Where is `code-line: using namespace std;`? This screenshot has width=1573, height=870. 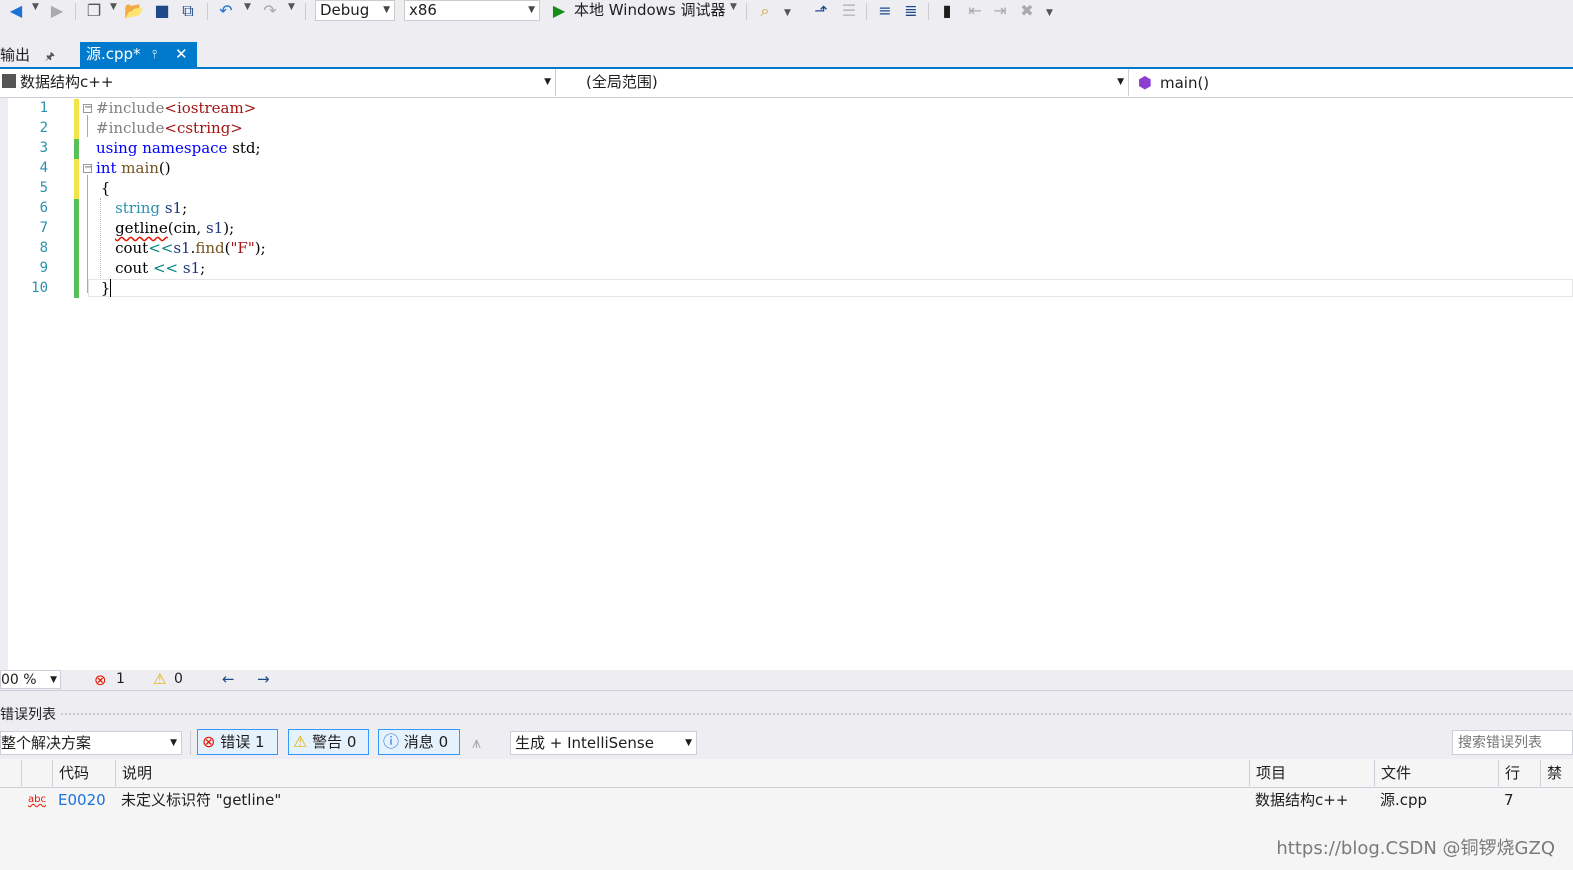 code-line: using namespace std; is located at coordinates (178, 148).